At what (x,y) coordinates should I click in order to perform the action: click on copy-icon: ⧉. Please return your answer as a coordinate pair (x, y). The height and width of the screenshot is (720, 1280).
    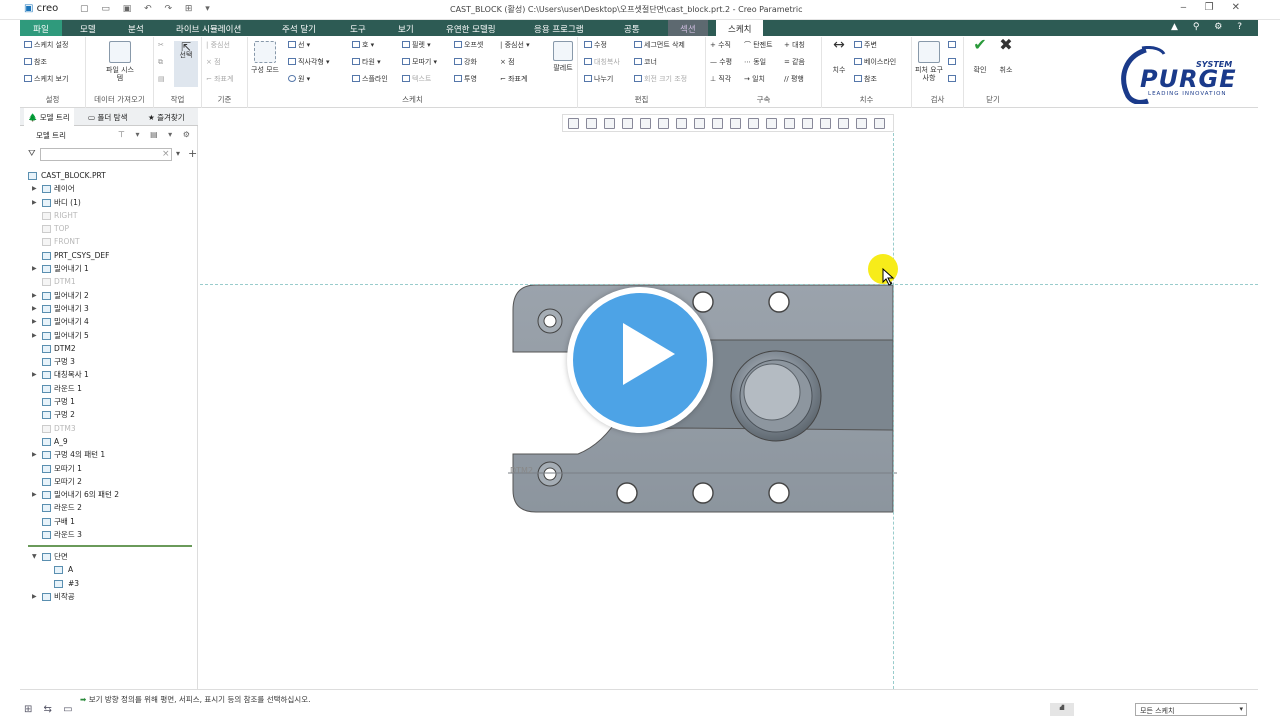
    Looking at the image, I should click on (160, 62).